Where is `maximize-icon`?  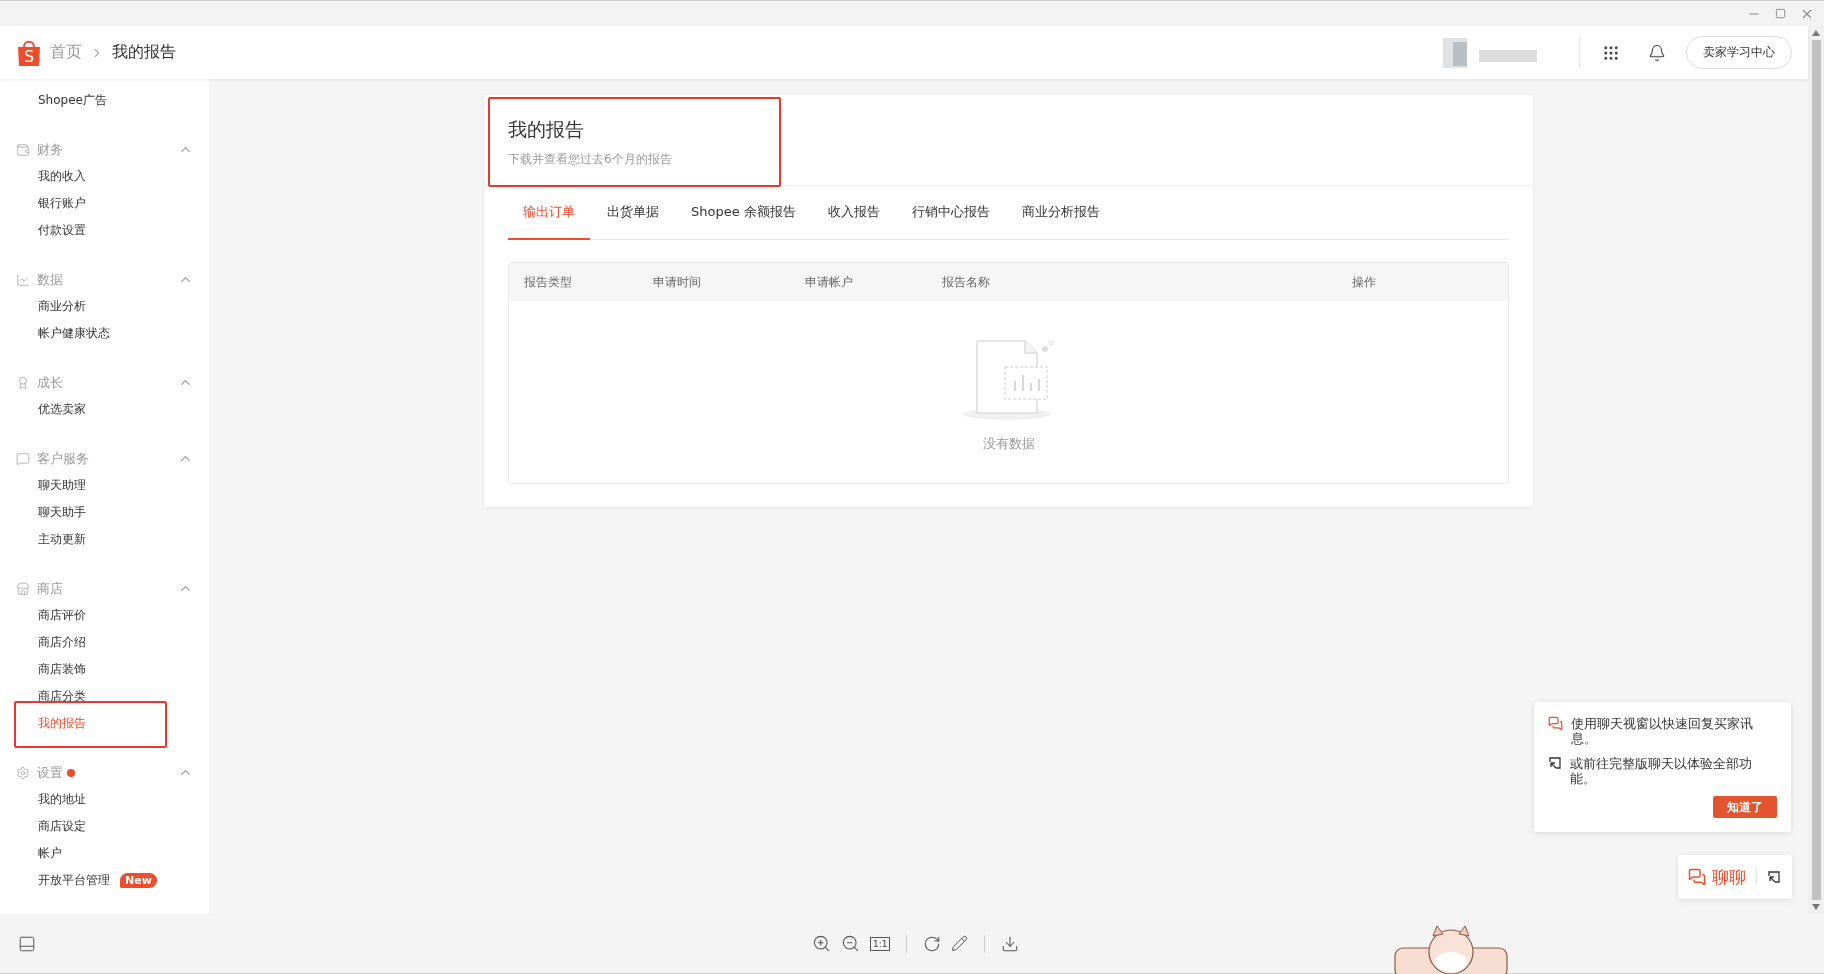 maximize-icon is located at coordinates (1780, 13).